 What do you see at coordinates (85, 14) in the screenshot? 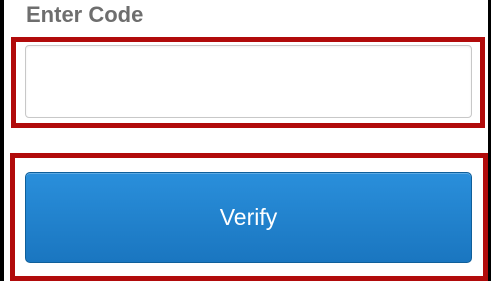
I see `enter-code-label: Enter Code` at bounding box center [85, 14].